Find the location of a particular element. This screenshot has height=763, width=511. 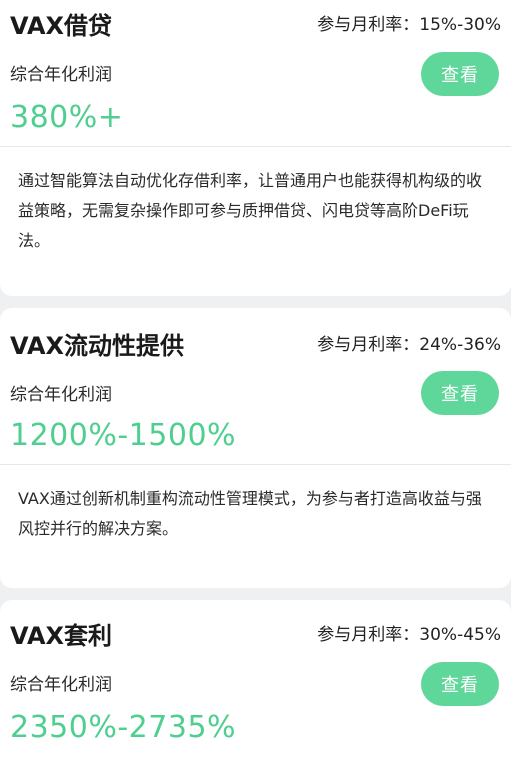

monthly-rate: 参与月利率：24%-36% is located at coordinates (409, 342).